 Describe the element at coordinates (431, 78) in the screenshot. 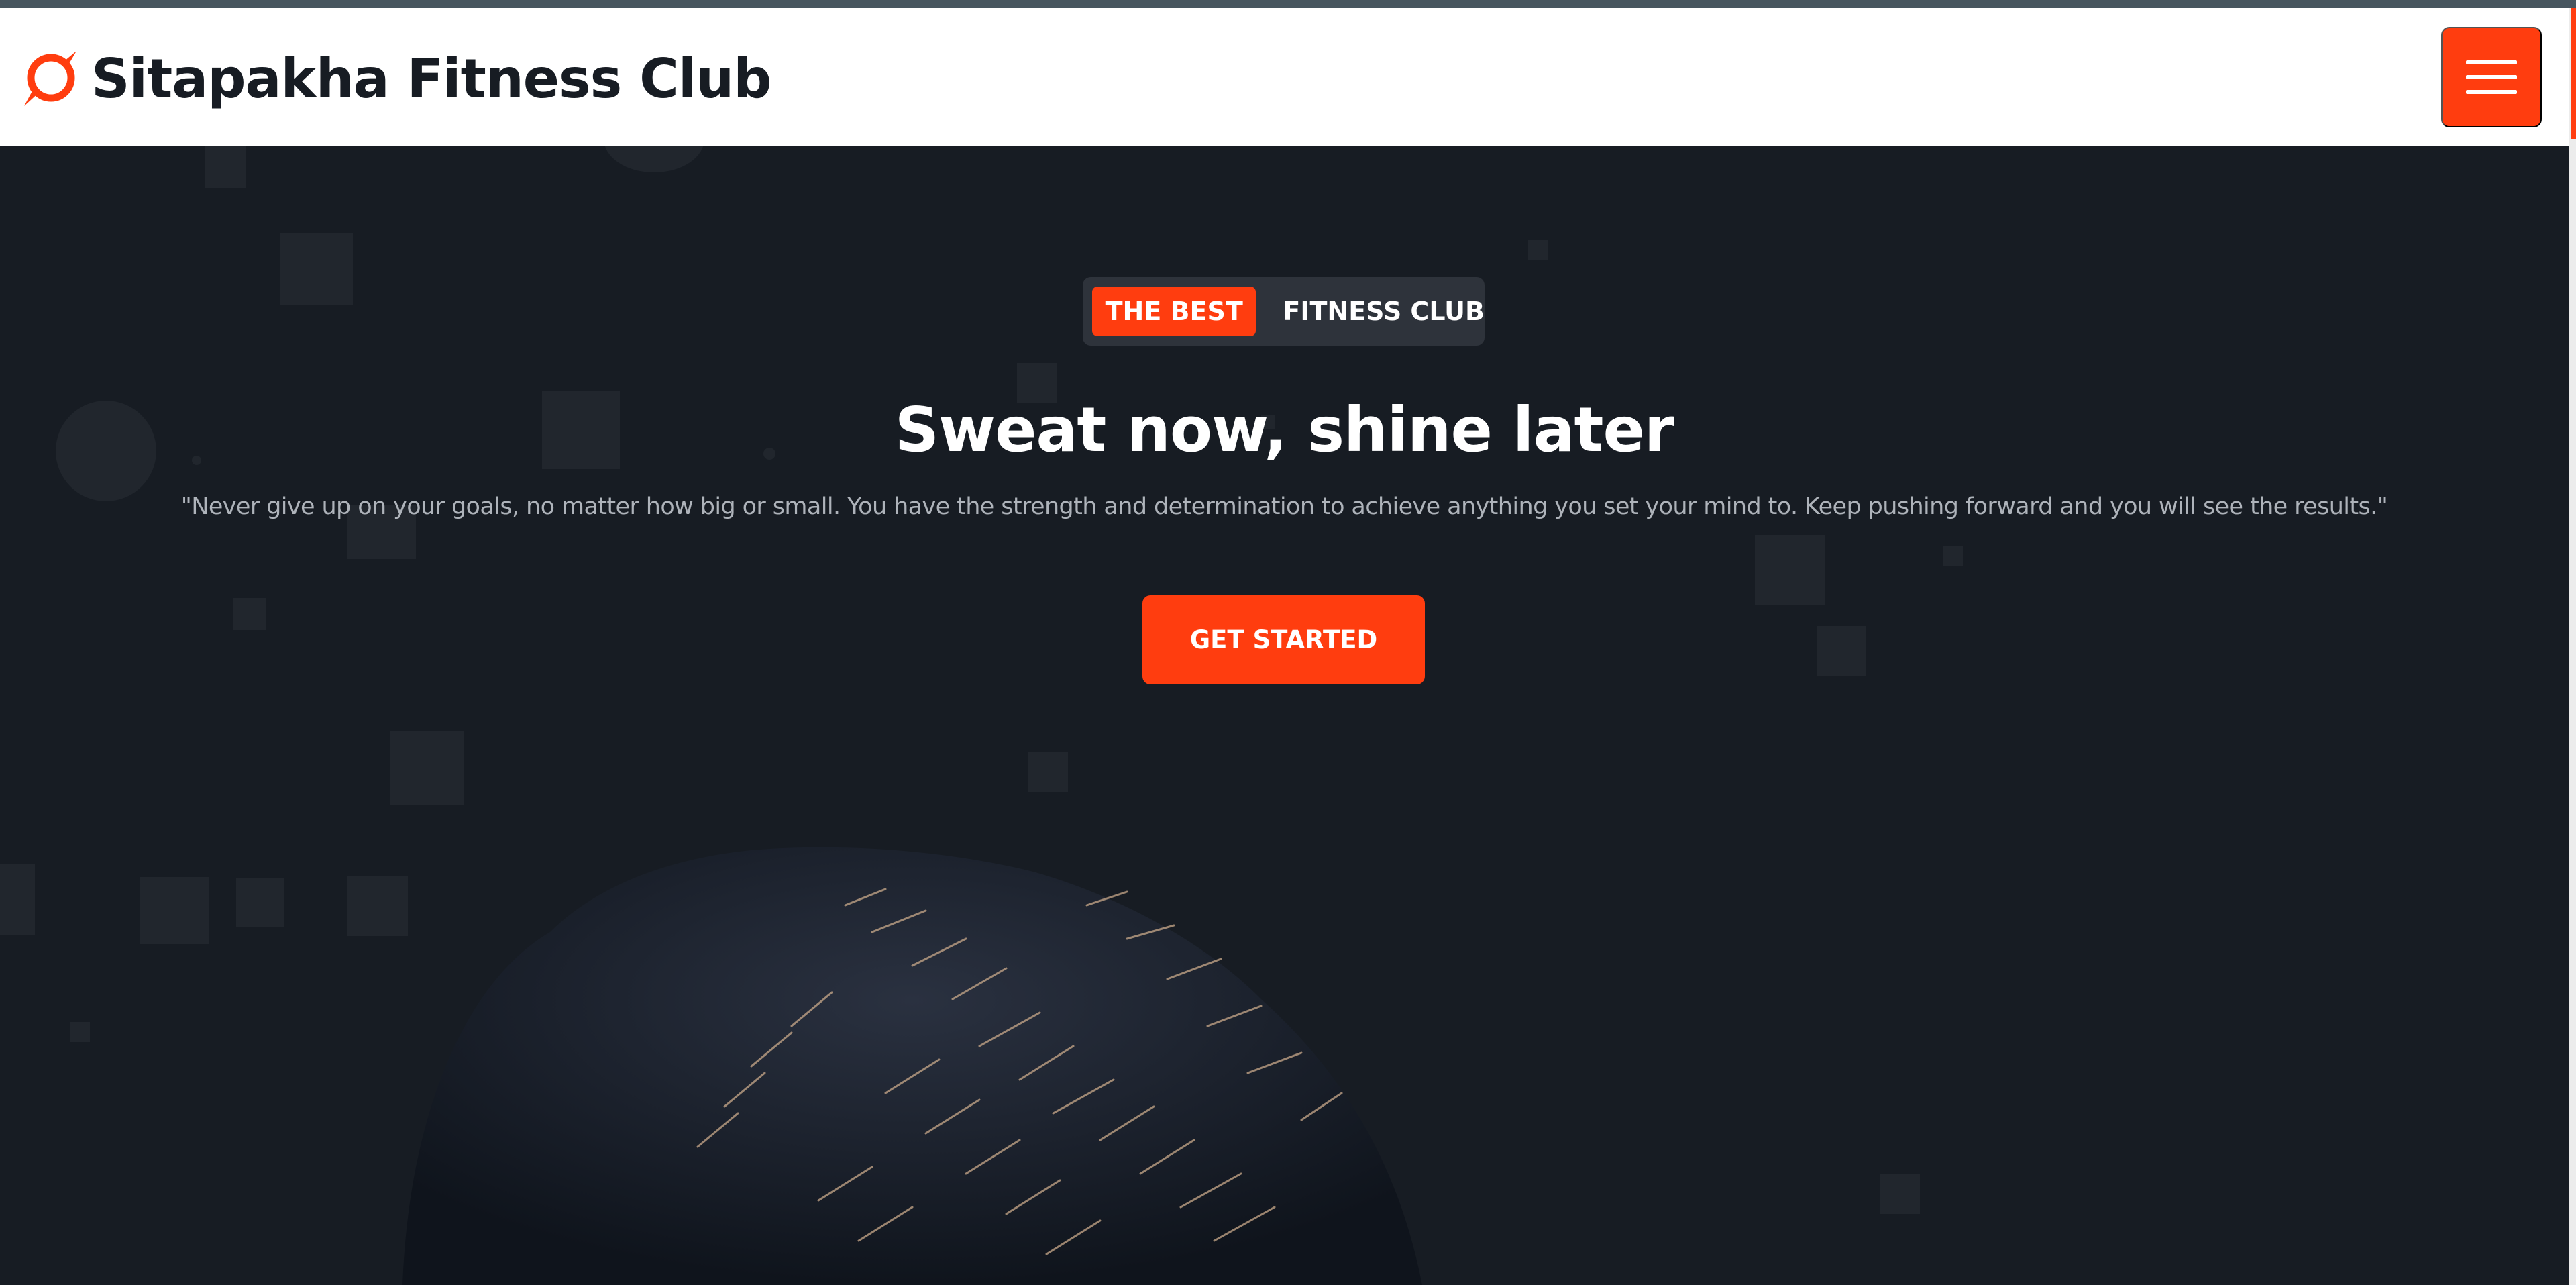

I see `brand-name: Sitapakha Fitness Club` at that location.